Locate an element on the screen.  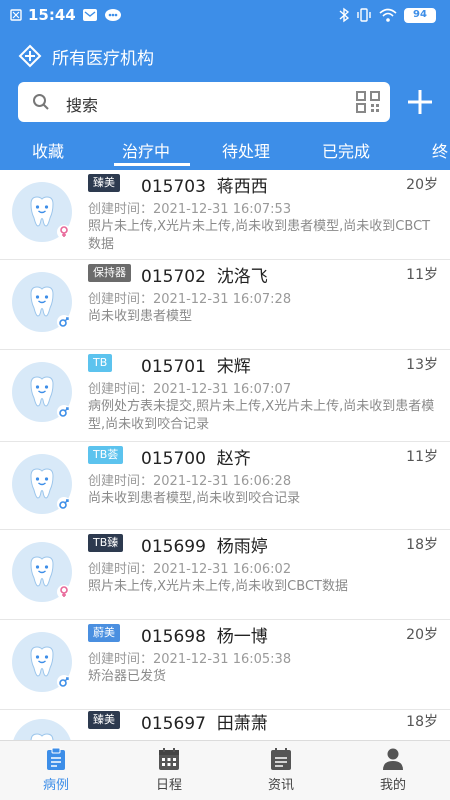
patient-id-name: 015698 杨一博 is located at coordinates (204, 634).